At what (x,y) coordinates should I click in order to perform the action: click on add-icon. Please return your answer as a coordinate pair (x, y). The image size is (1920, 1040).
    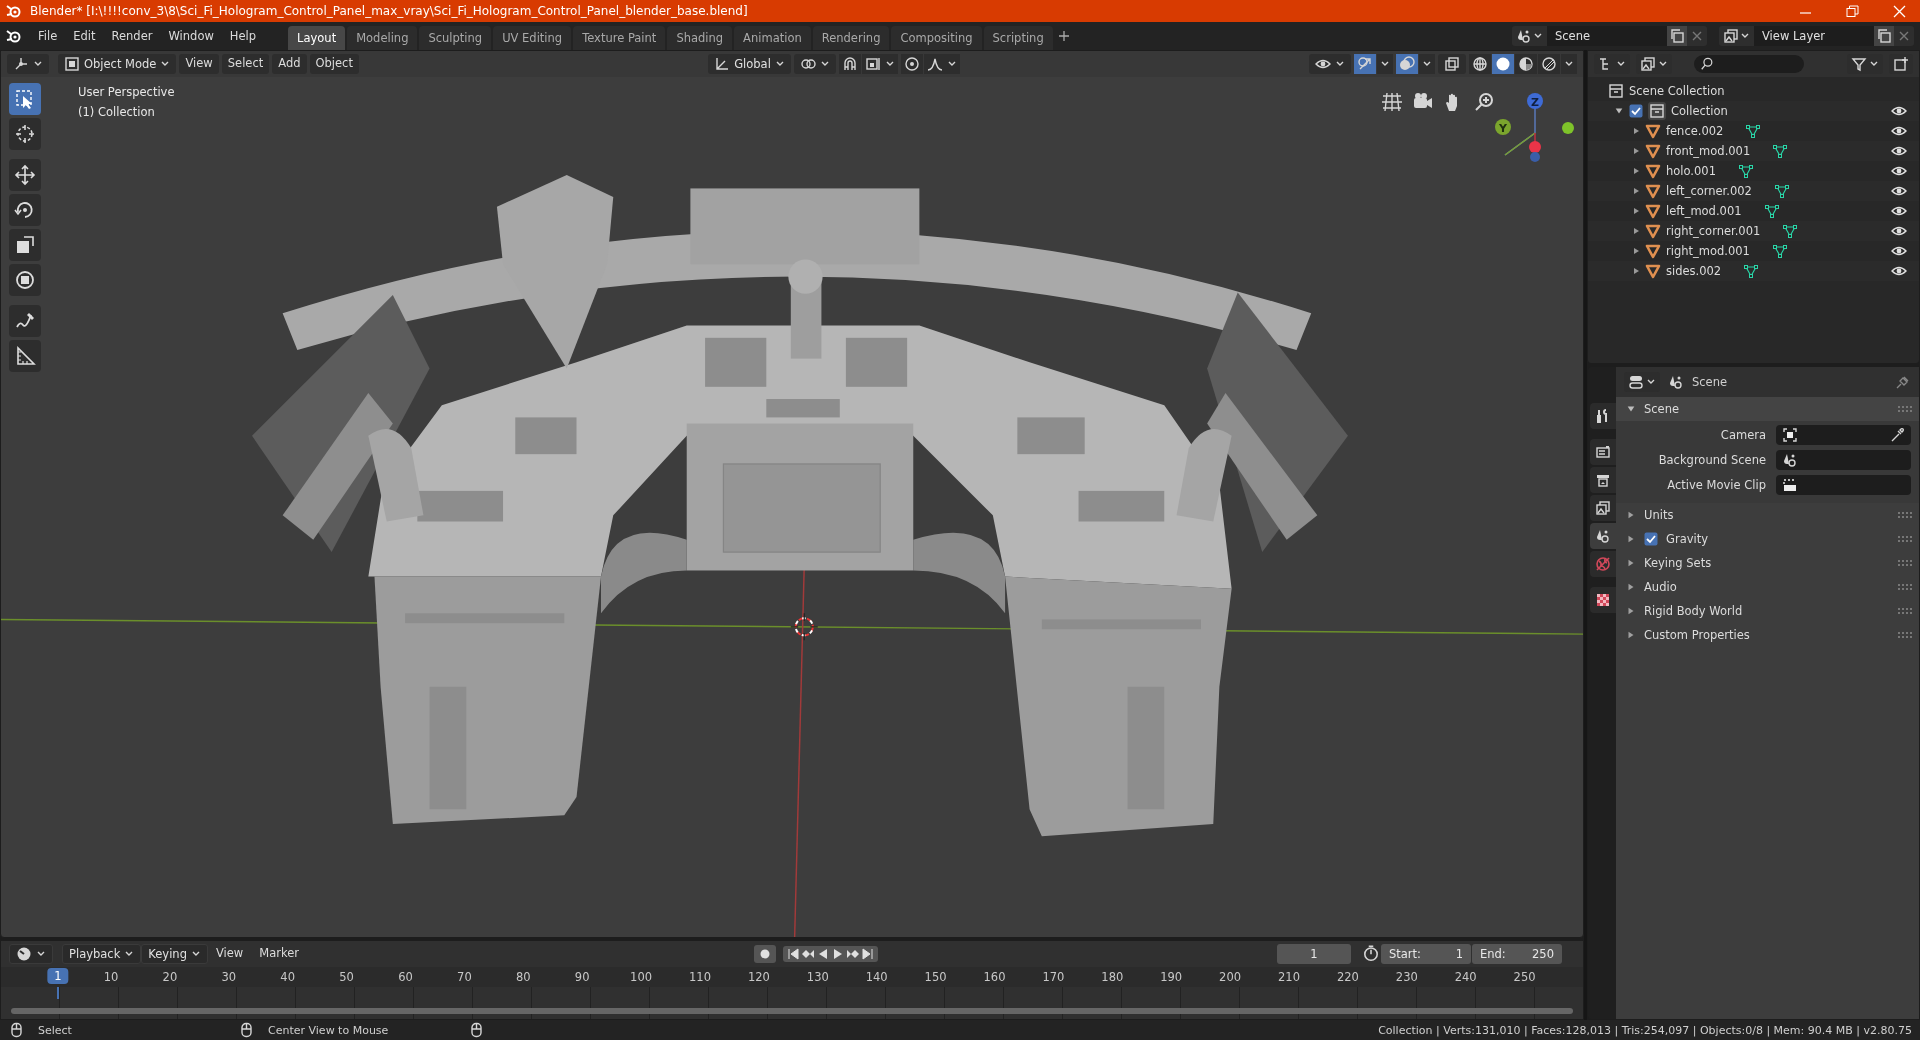
    Looking at the image, I should click on (1063, 36).